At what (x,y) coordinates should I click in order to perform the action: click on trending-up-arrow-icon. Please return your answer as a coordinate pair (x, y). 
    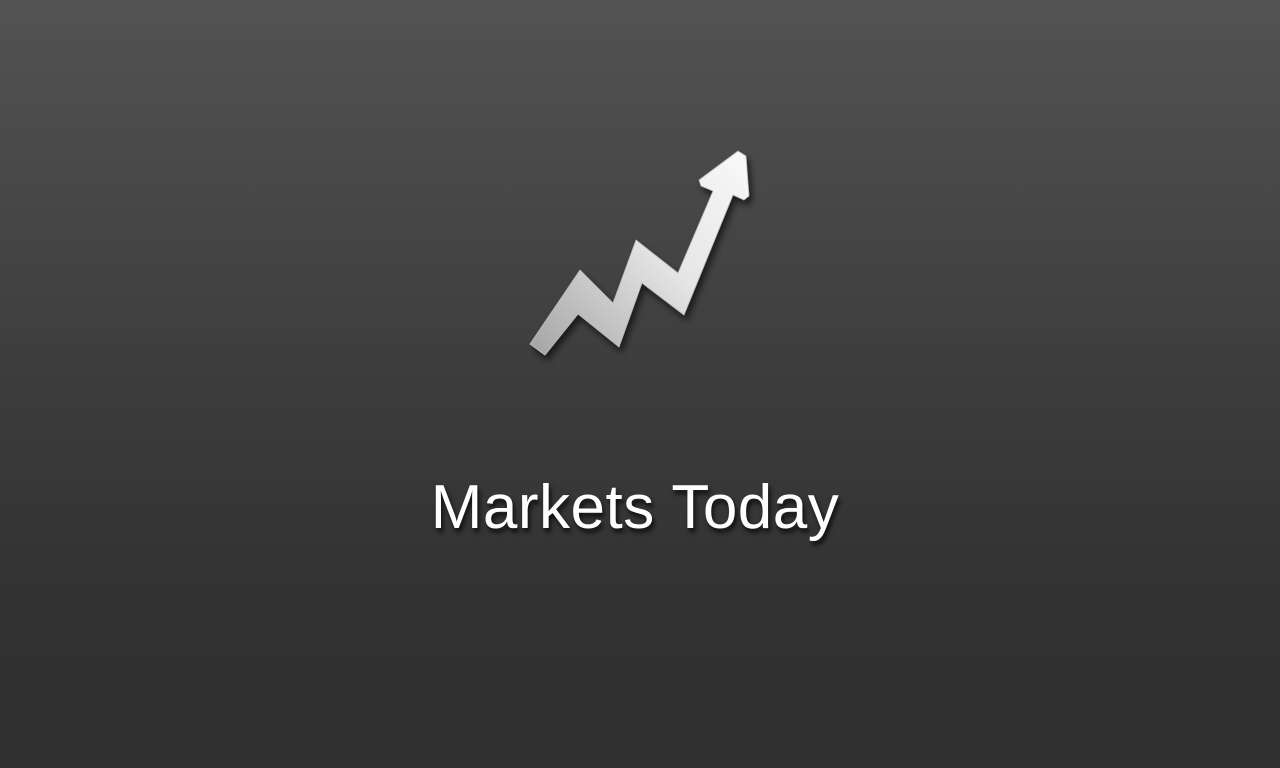
    Looking at the image, I should click on (639, 253).